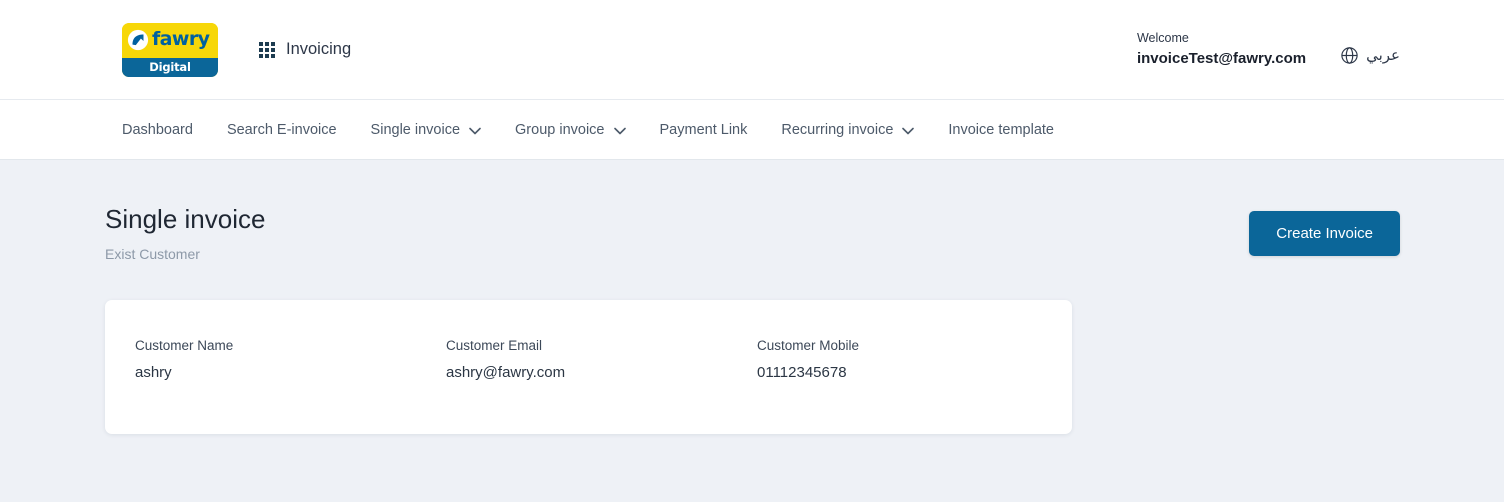 The width and height of the screenshot is (1504, 502). I want to click on welcome-block: Welcome invoiceTest@fawry.com, so click(1221, 49).